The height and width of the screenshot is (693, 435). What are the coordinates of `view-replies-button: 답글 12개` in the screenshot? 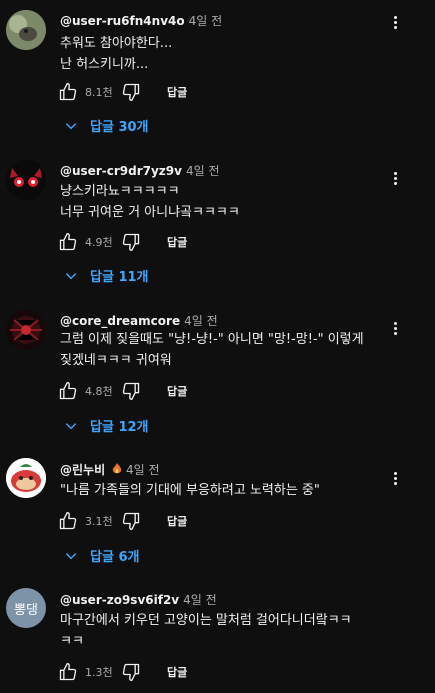 It's located at (106, 425).